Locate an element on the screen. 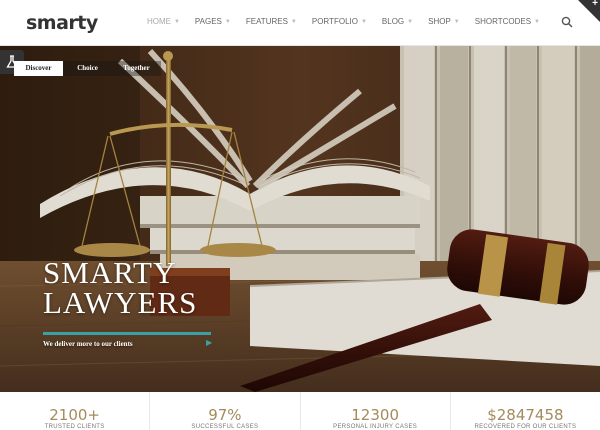  nav-item-blog: BLOG ▼ is located at coordinates (397, 21).